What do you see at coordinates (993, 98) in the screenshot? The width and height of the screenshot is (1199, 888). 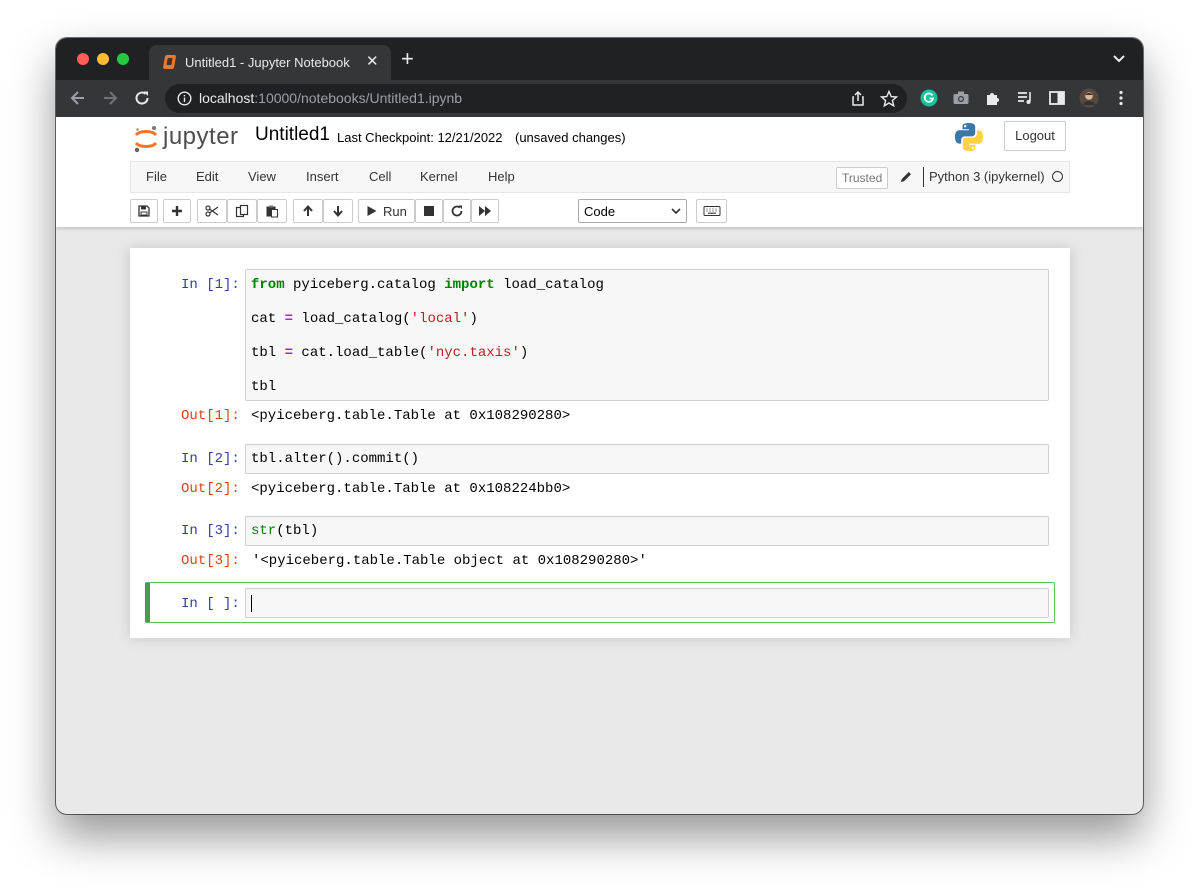 I see `extensions-puzzle-icon` at bounding box center [993, 98].